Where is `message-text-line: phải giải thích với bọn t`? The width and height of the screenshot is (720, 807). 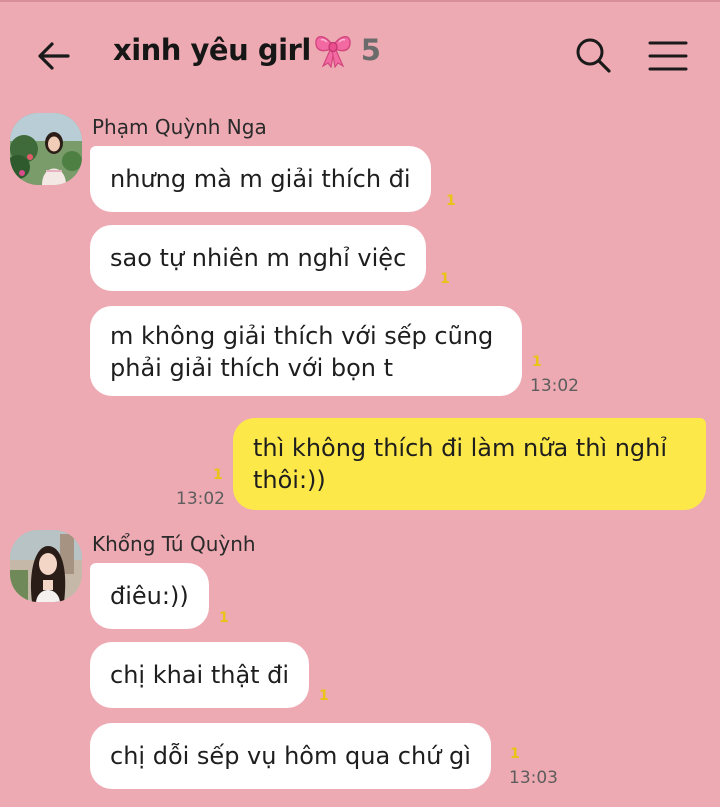
message-text-line: phải giải thích với bọn t is located at coordinates (252, 368).